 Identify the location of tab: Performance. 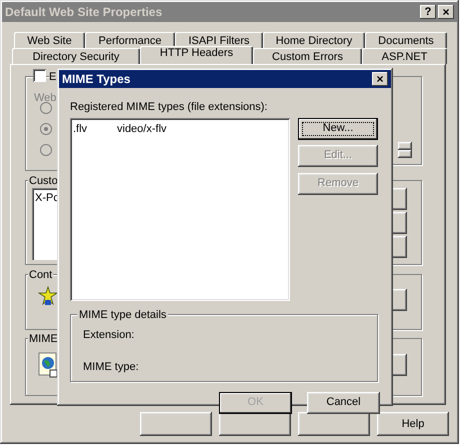
(130, 40).